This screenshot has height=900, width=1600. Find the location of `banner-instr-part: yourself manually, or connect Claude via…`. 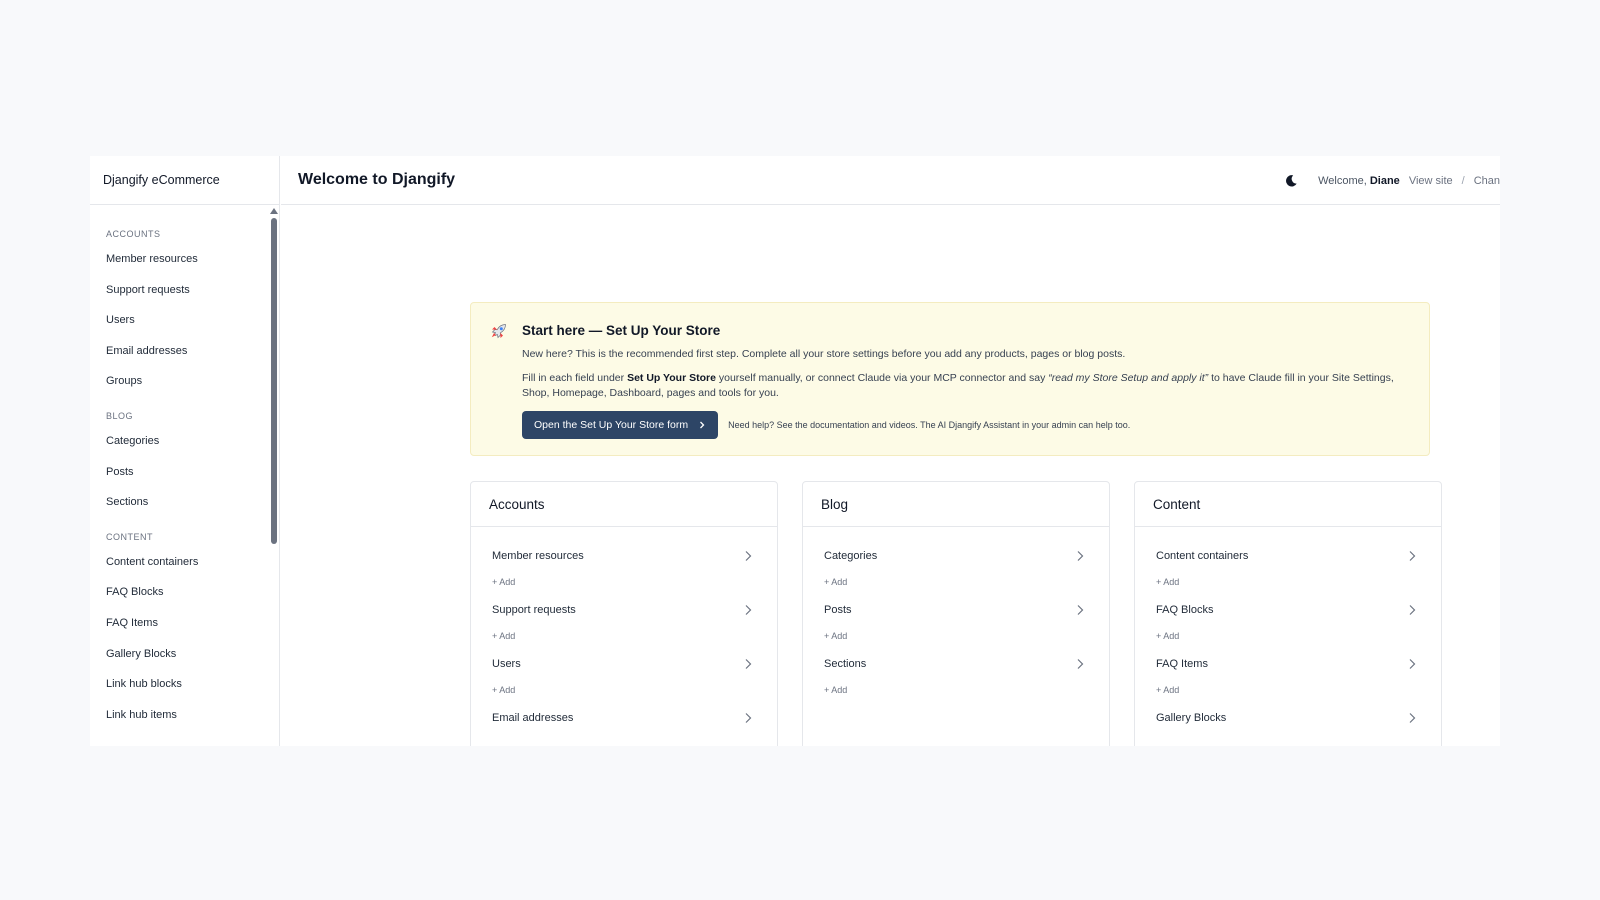

banner-instr-part: yourself manually, or connect Claude via… is located at coordinates (882, 378).